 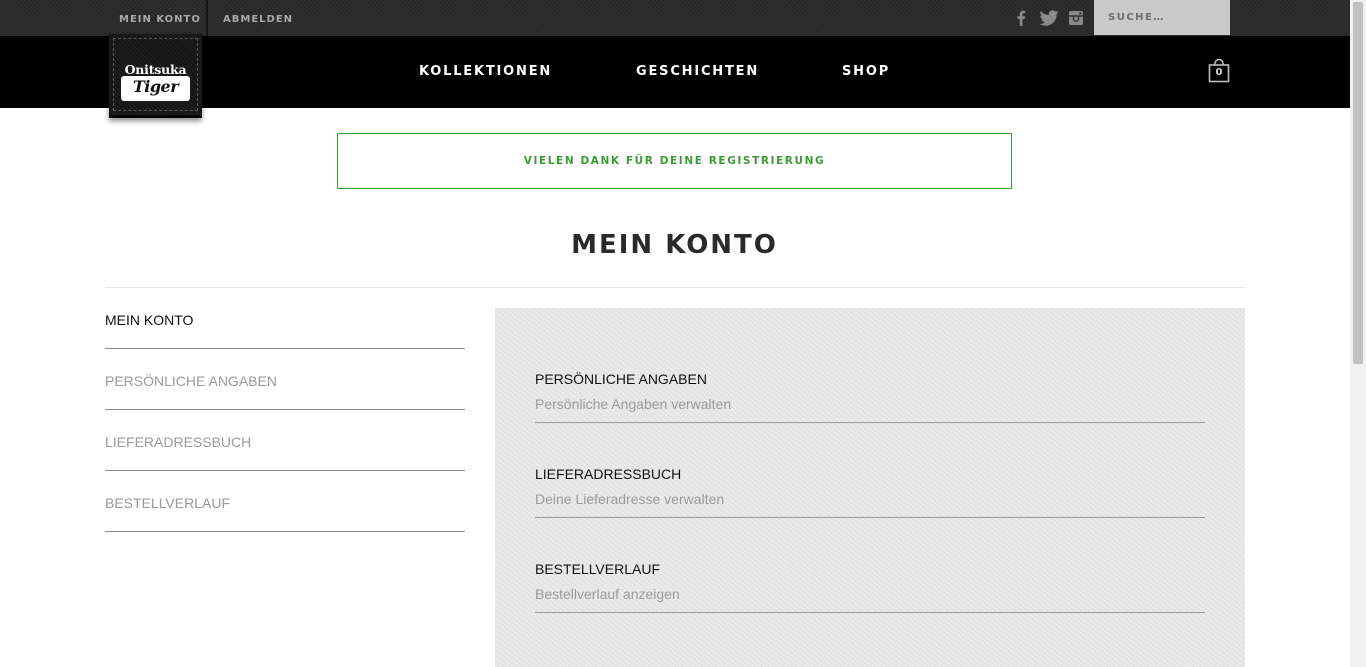 I want to click on nav-item-geschichten: GESCHICHTEN, so click(x=697, y=71).